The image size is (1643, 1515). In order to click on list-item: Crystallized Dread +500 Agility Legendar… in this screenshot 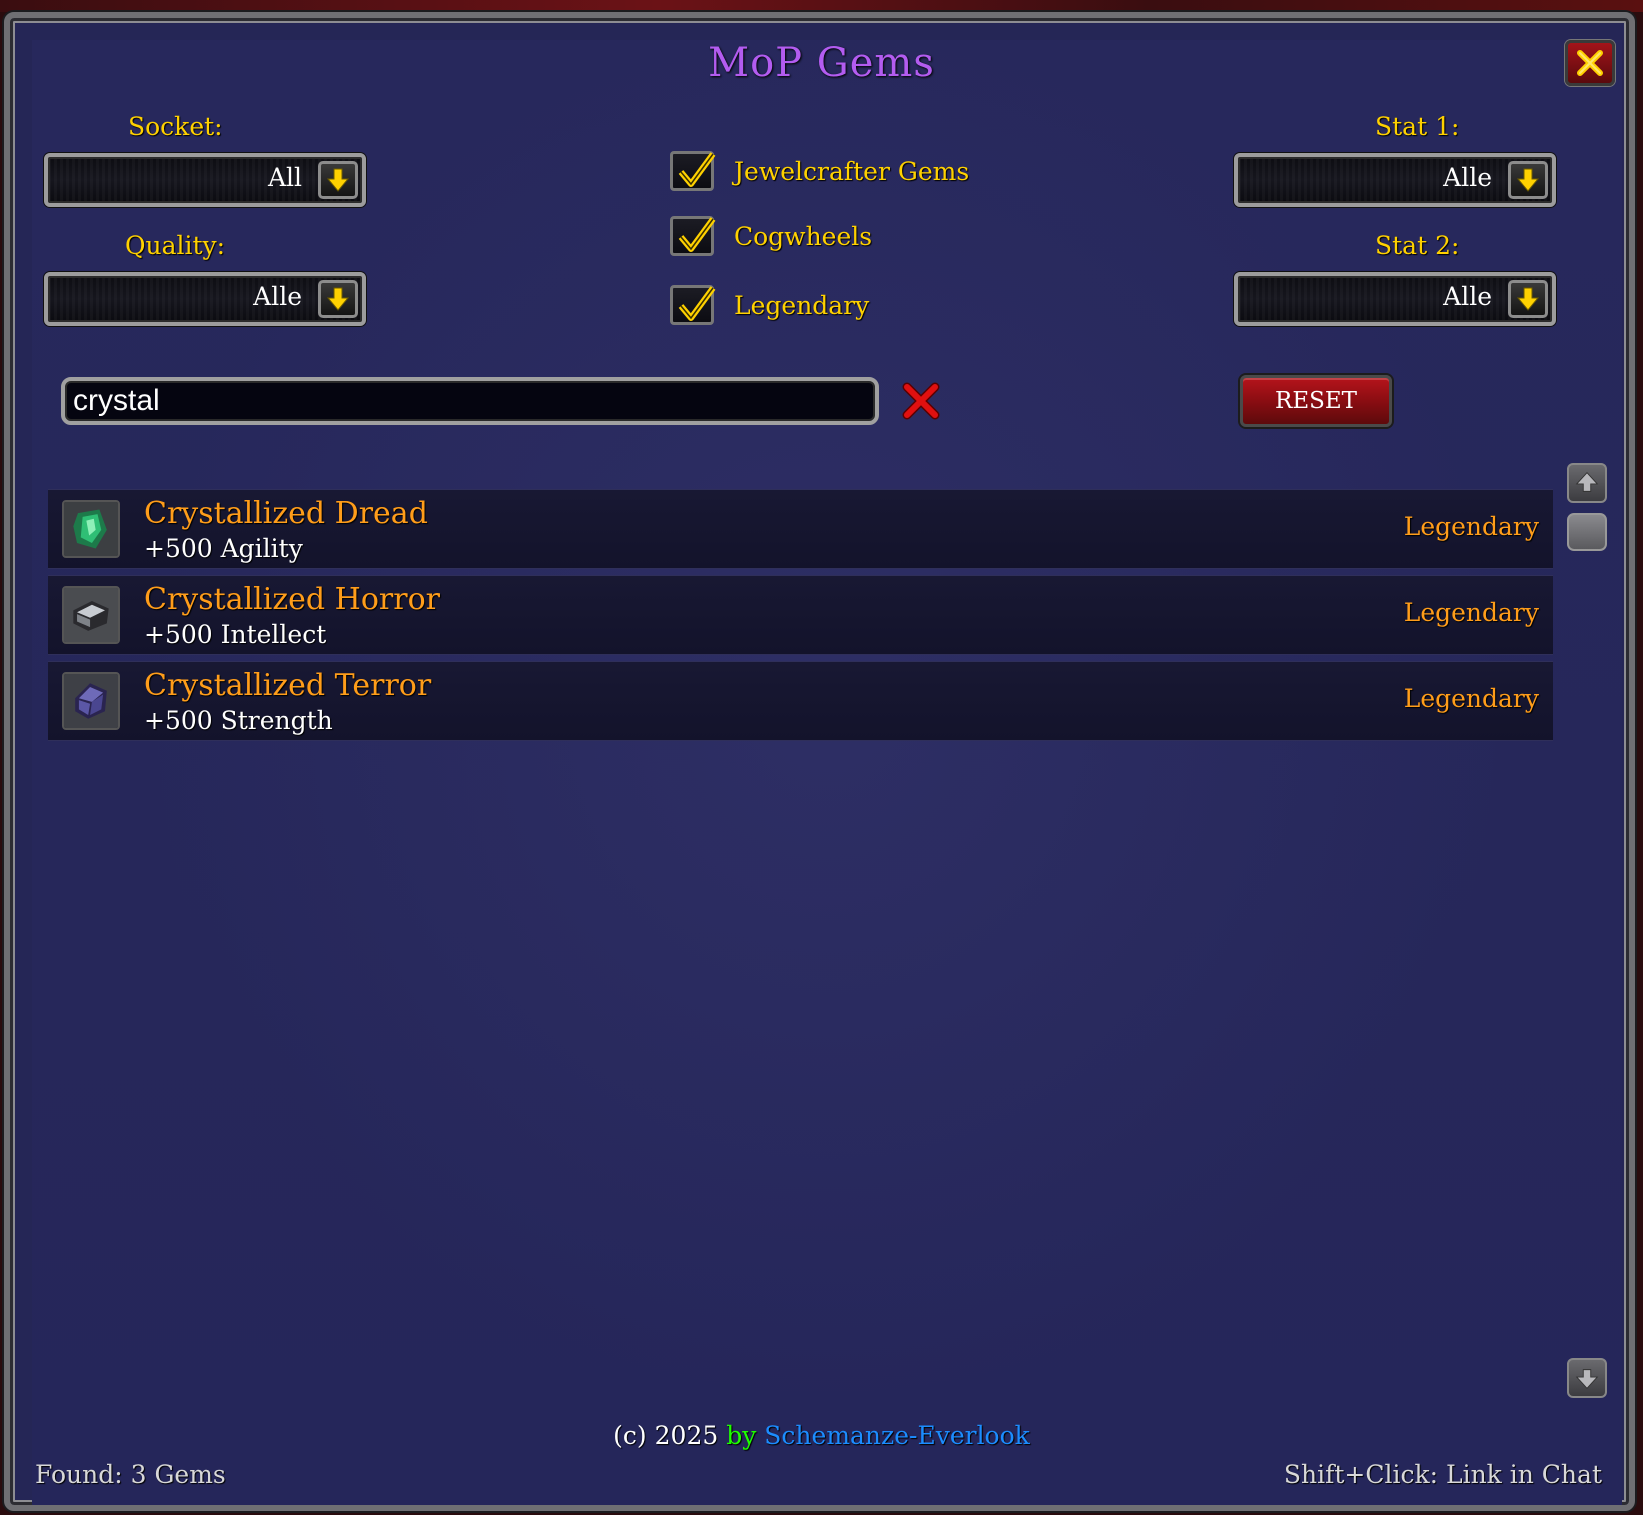, I will do `click(800, 529)`.